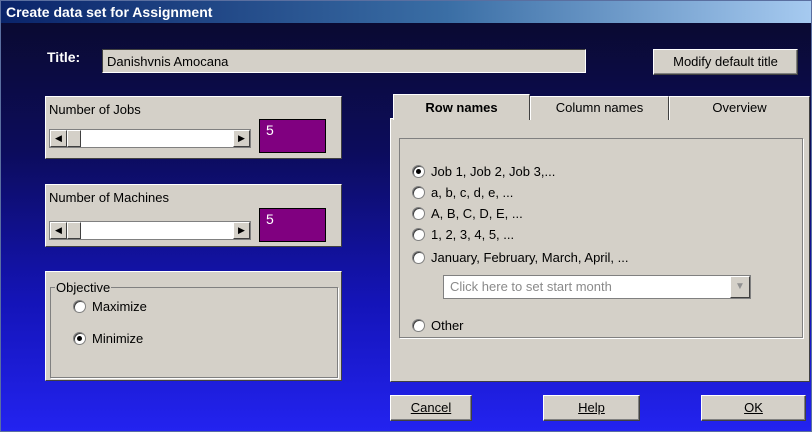  I want to click on start-month-placeholder: Click here to set start month, so click(531, 286).